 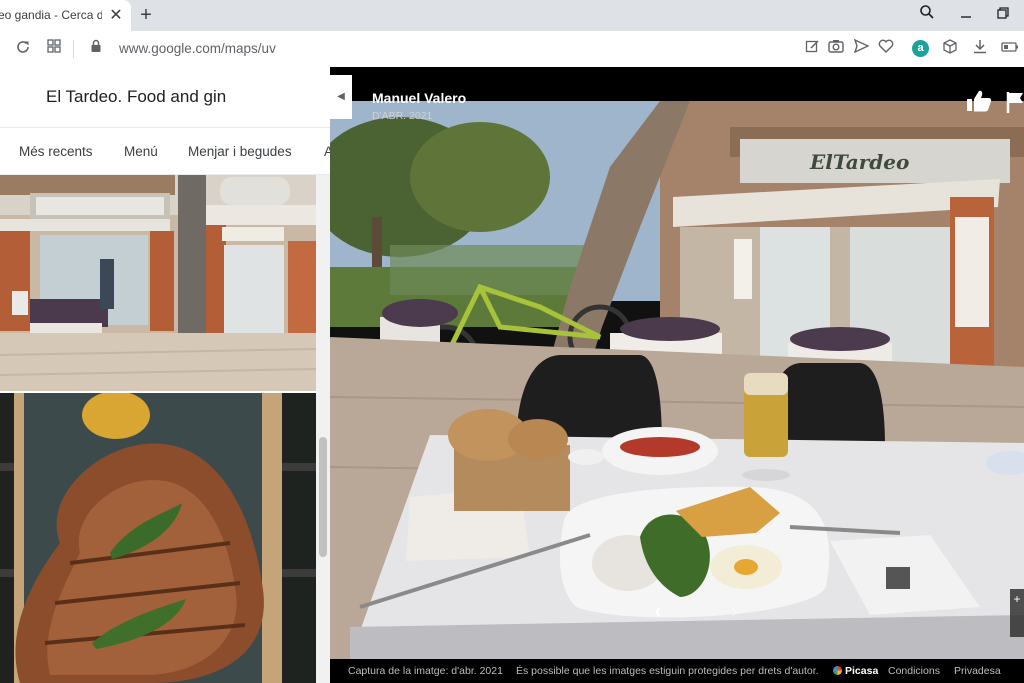 I want to click on download-icon, so click(x=980, y=49).